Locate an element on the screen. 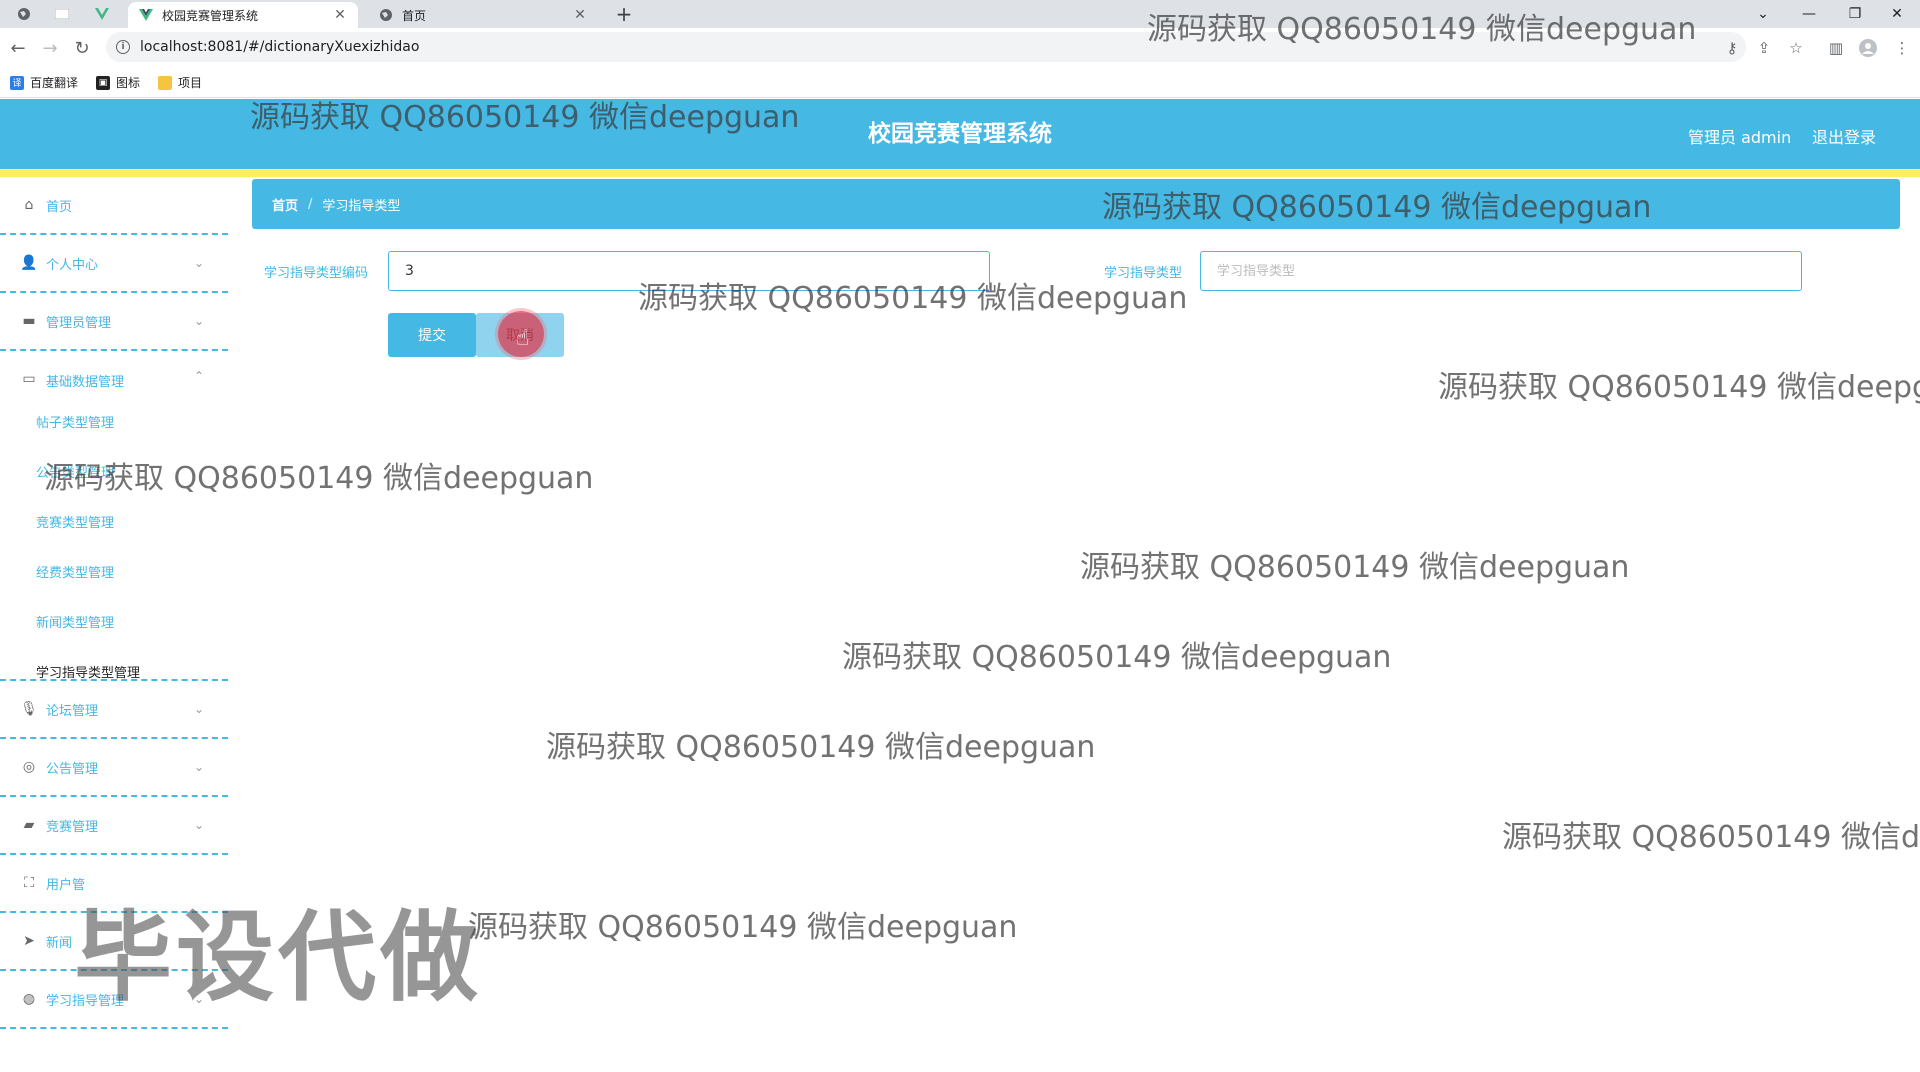 This screenshot has width=1920, height=1072. fullscreen-icon: ⛶ is located at coordinates (29, 883).